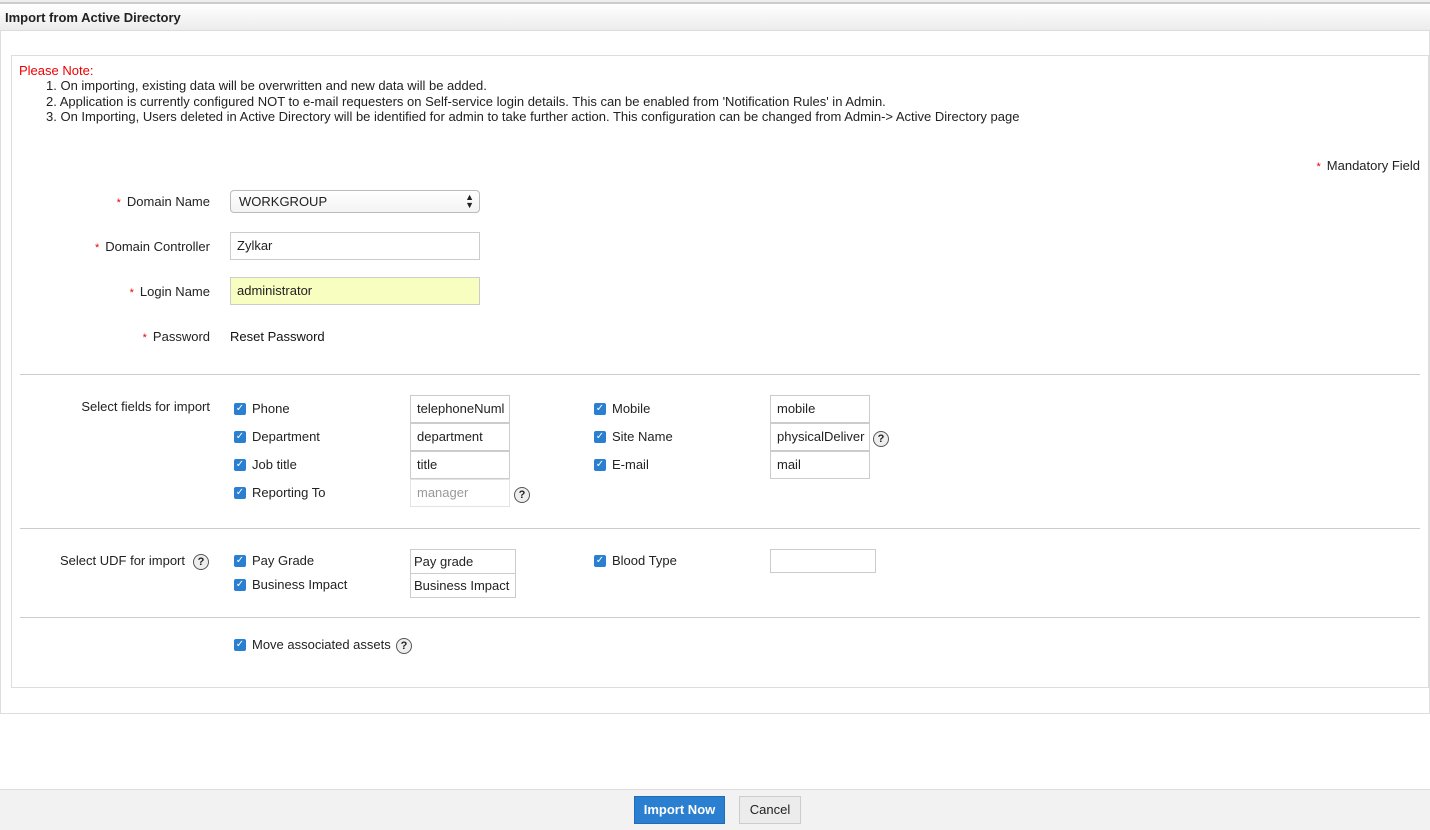  Describe the element at coordinates (271, 408) in the screenshot. I see `phone-label: Phone` at that location.